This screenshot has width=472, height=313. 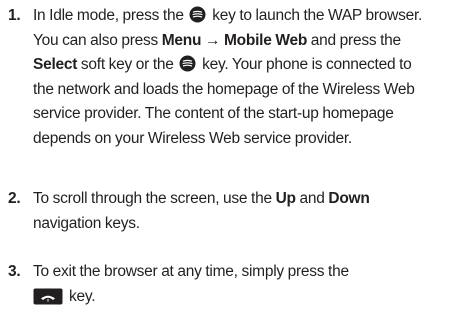 I want to click on text-segment: key., so click(x=82, y=296).